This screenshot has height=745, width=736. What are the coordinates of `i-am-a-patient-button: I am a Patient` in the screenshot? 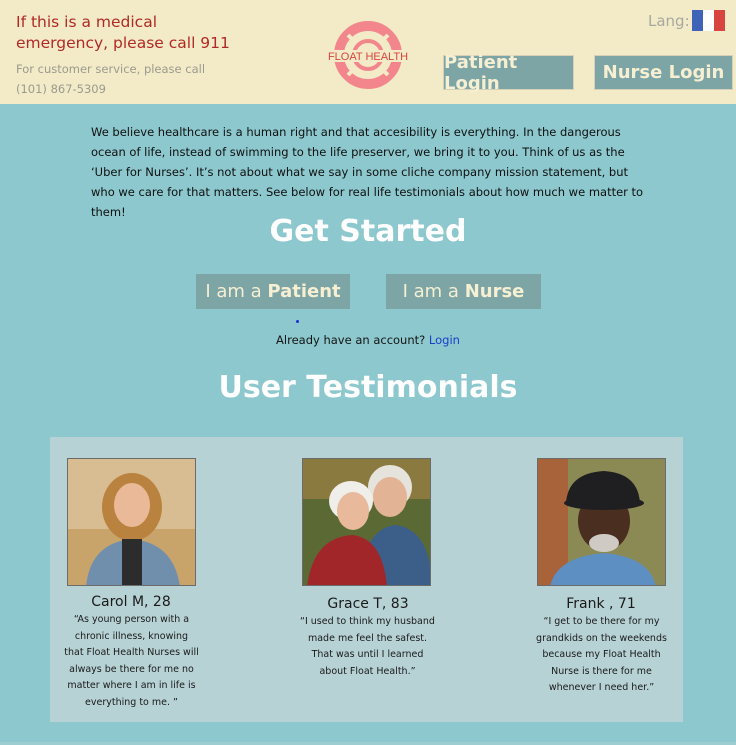 It's located at (273, 291).